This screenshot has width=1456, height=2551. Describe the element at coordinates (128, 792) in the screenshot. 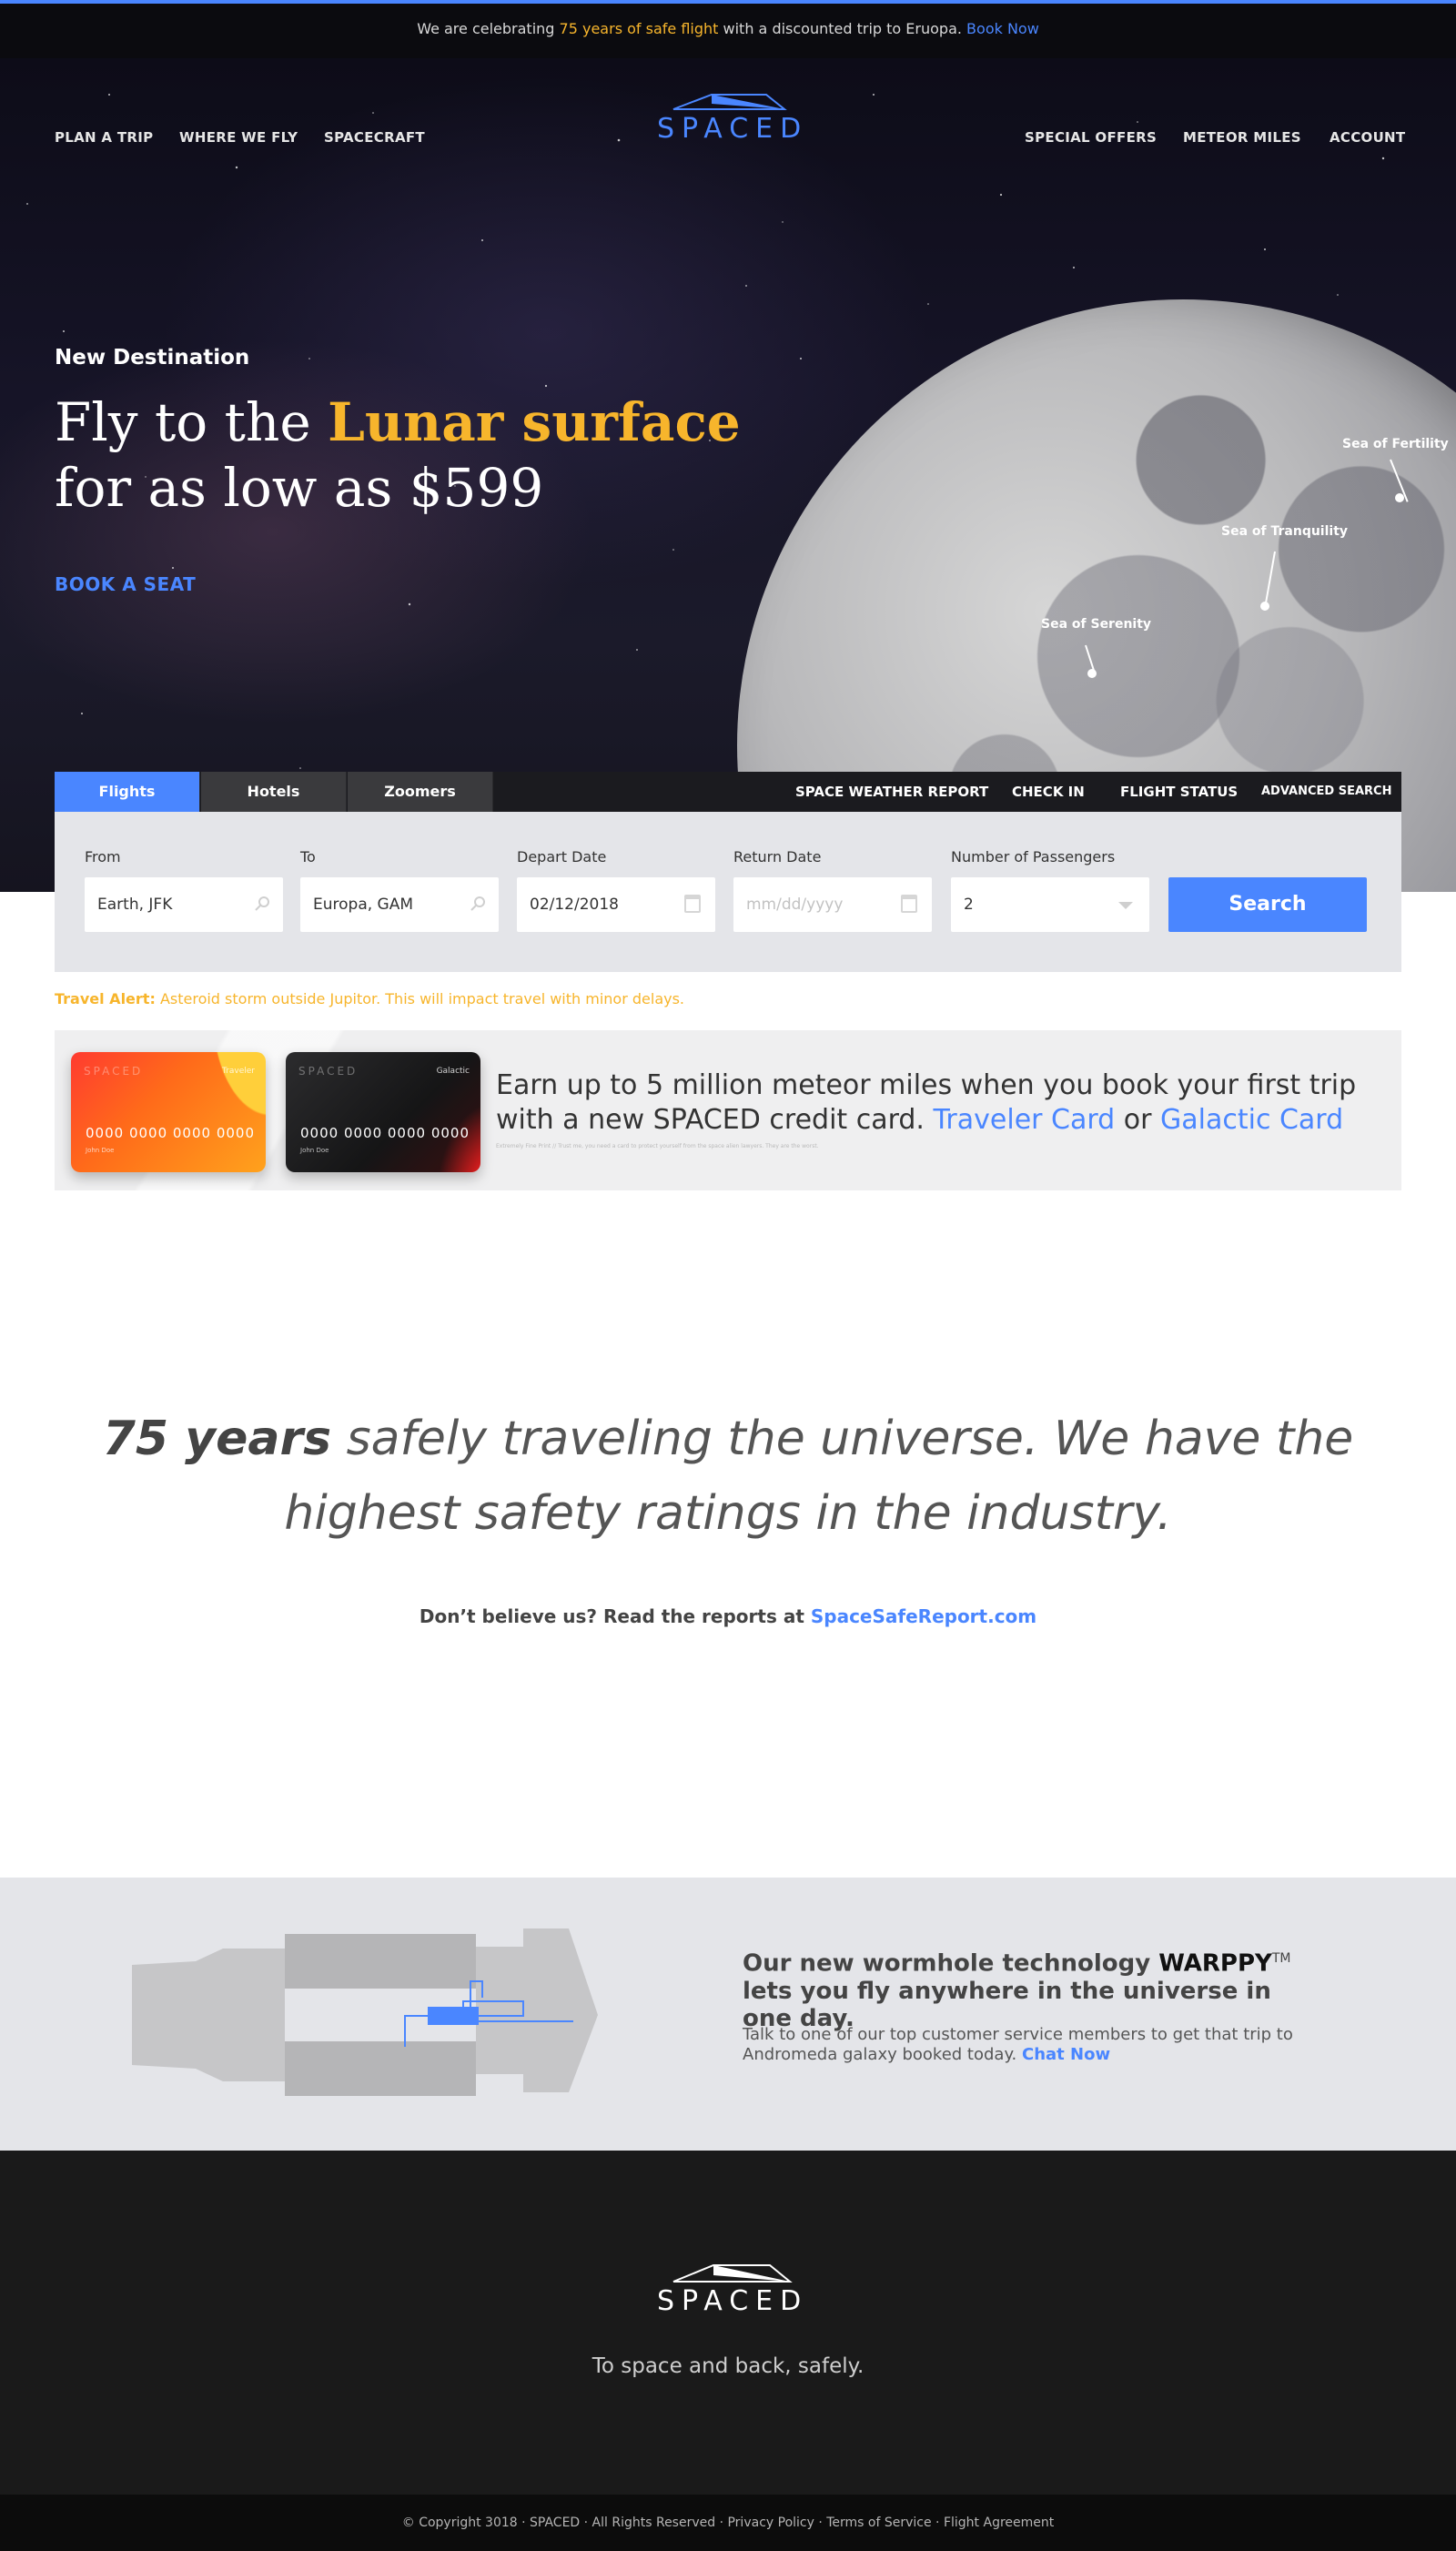

I see `tab-flights: Flights` at that location.